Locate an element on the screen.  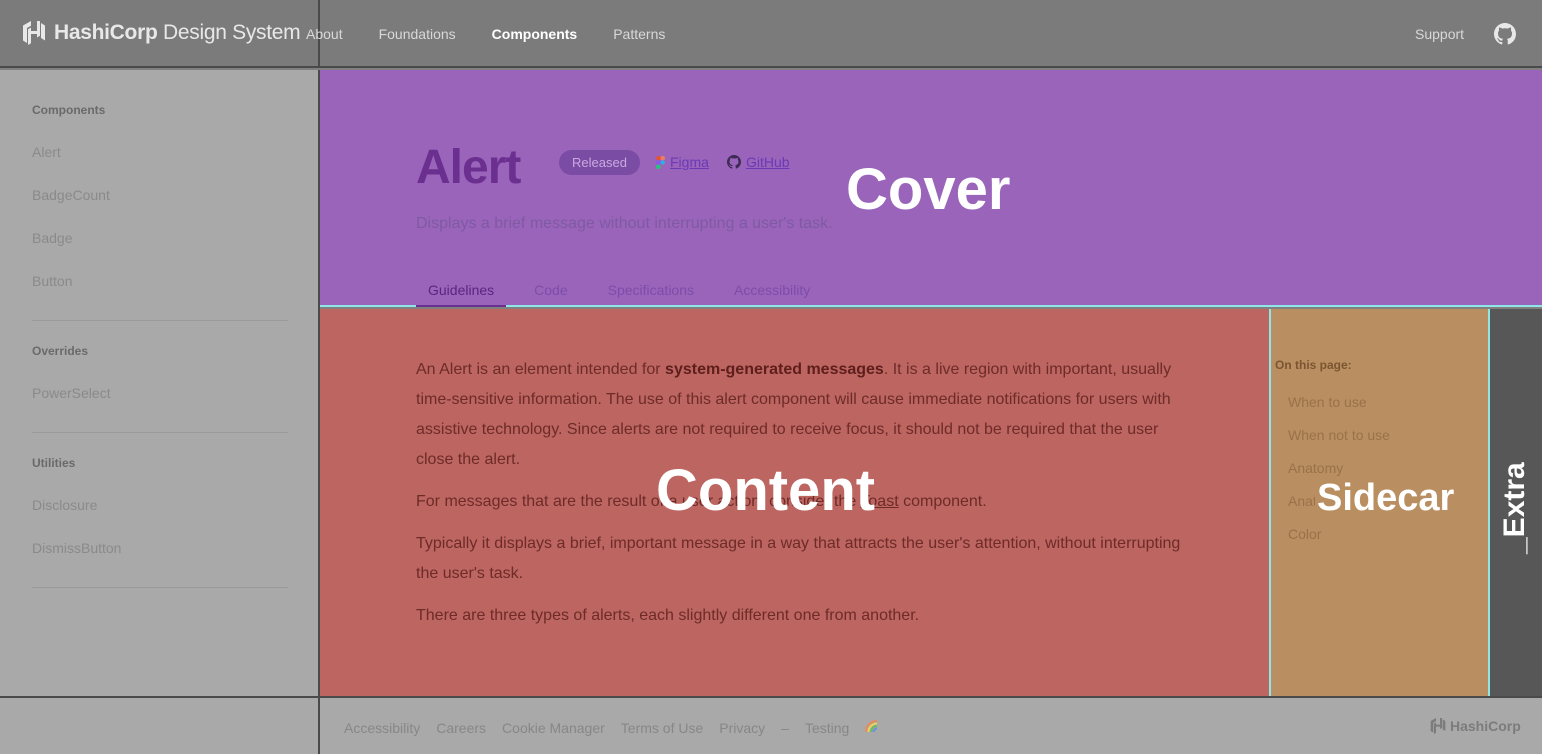
logo-link: HashiCorp Design System is located at coordinates (161, 33).